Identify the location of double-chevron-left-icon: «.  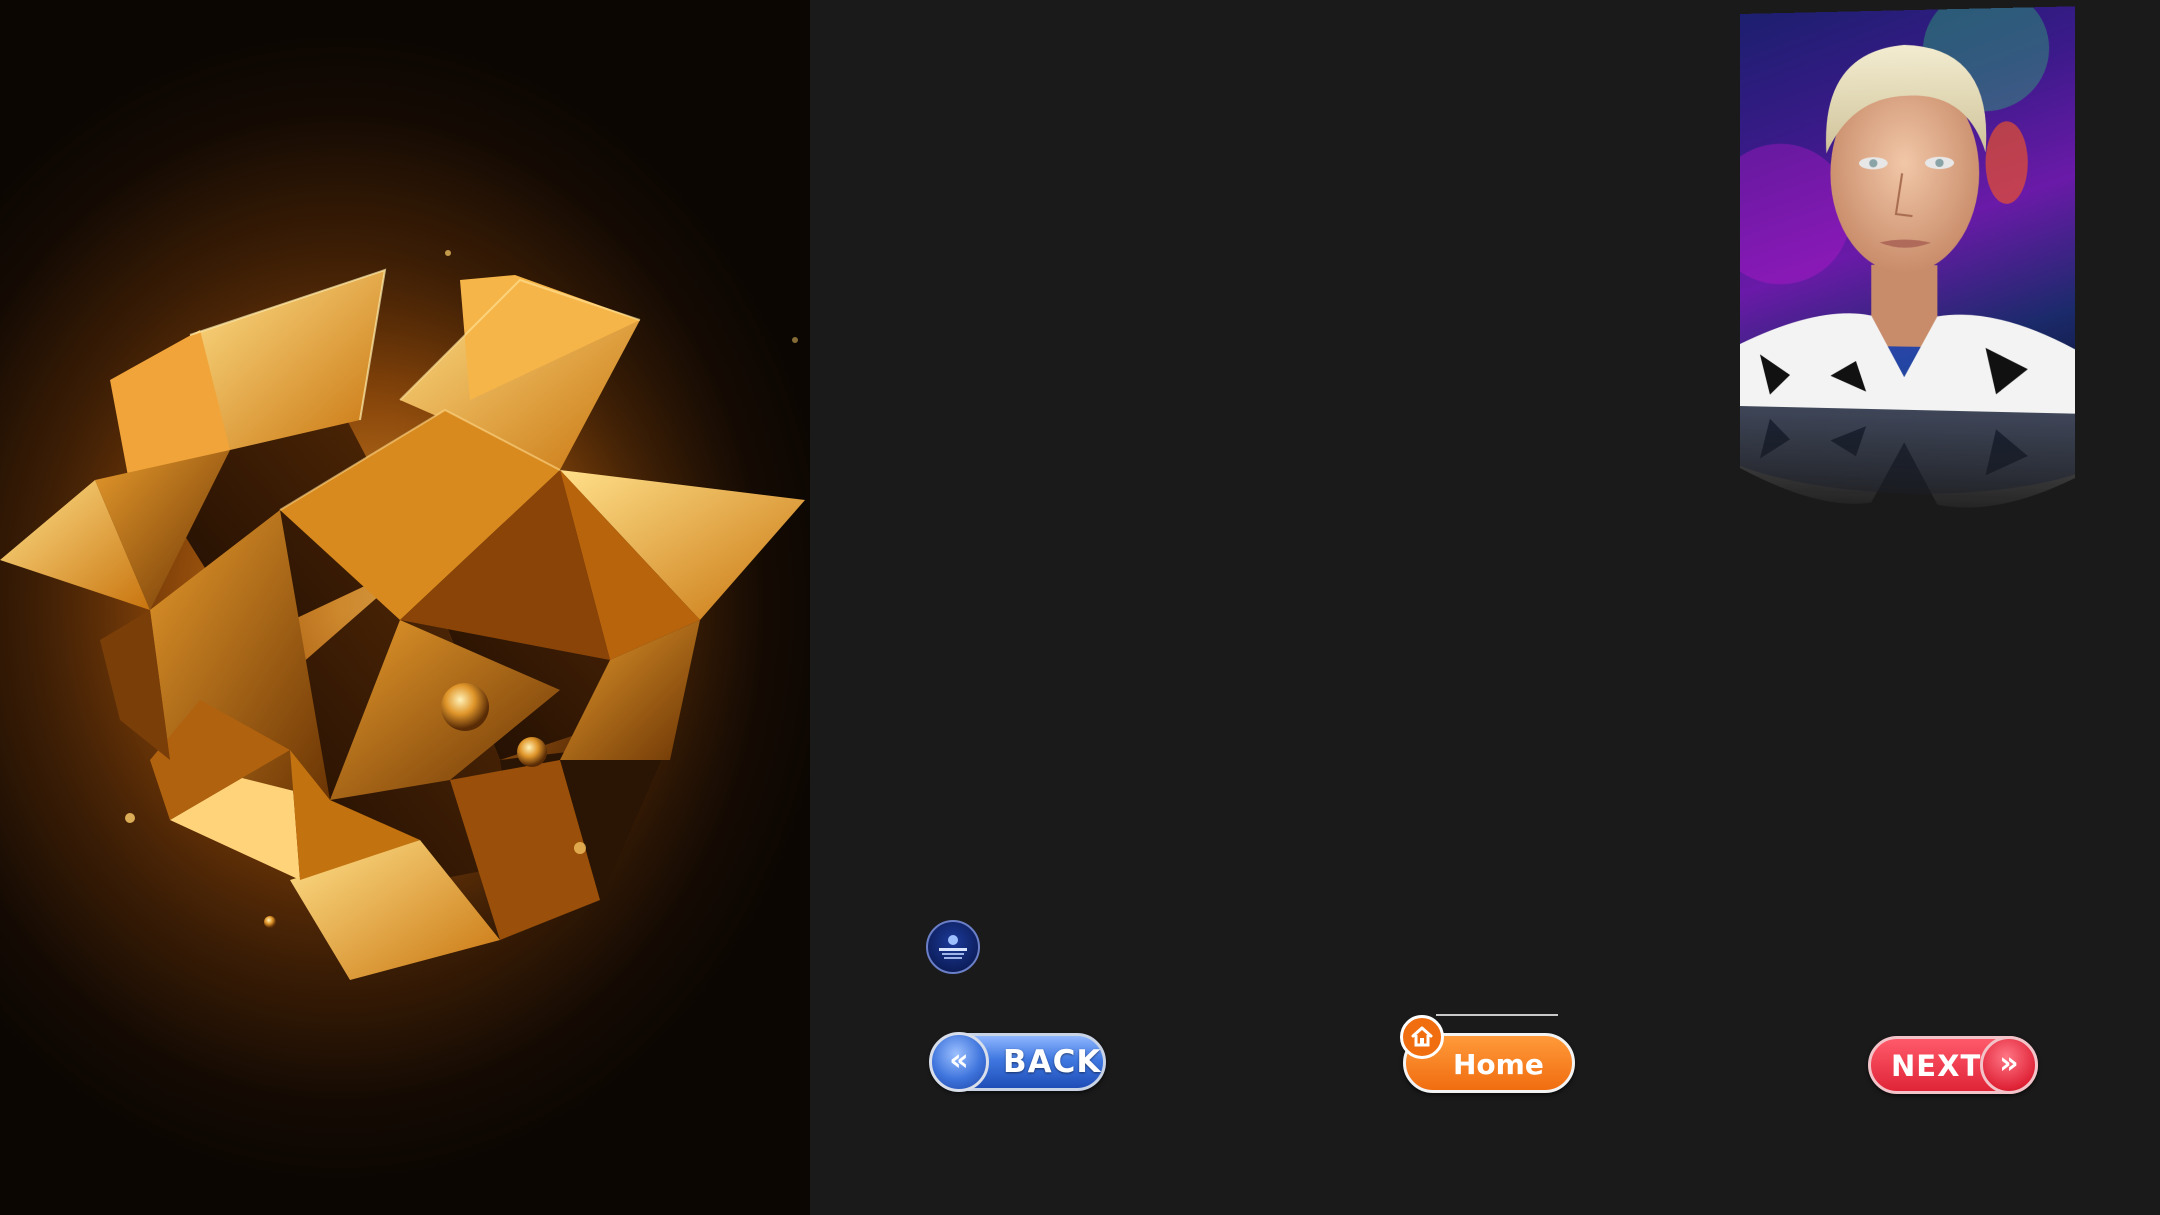
(959, 1062).